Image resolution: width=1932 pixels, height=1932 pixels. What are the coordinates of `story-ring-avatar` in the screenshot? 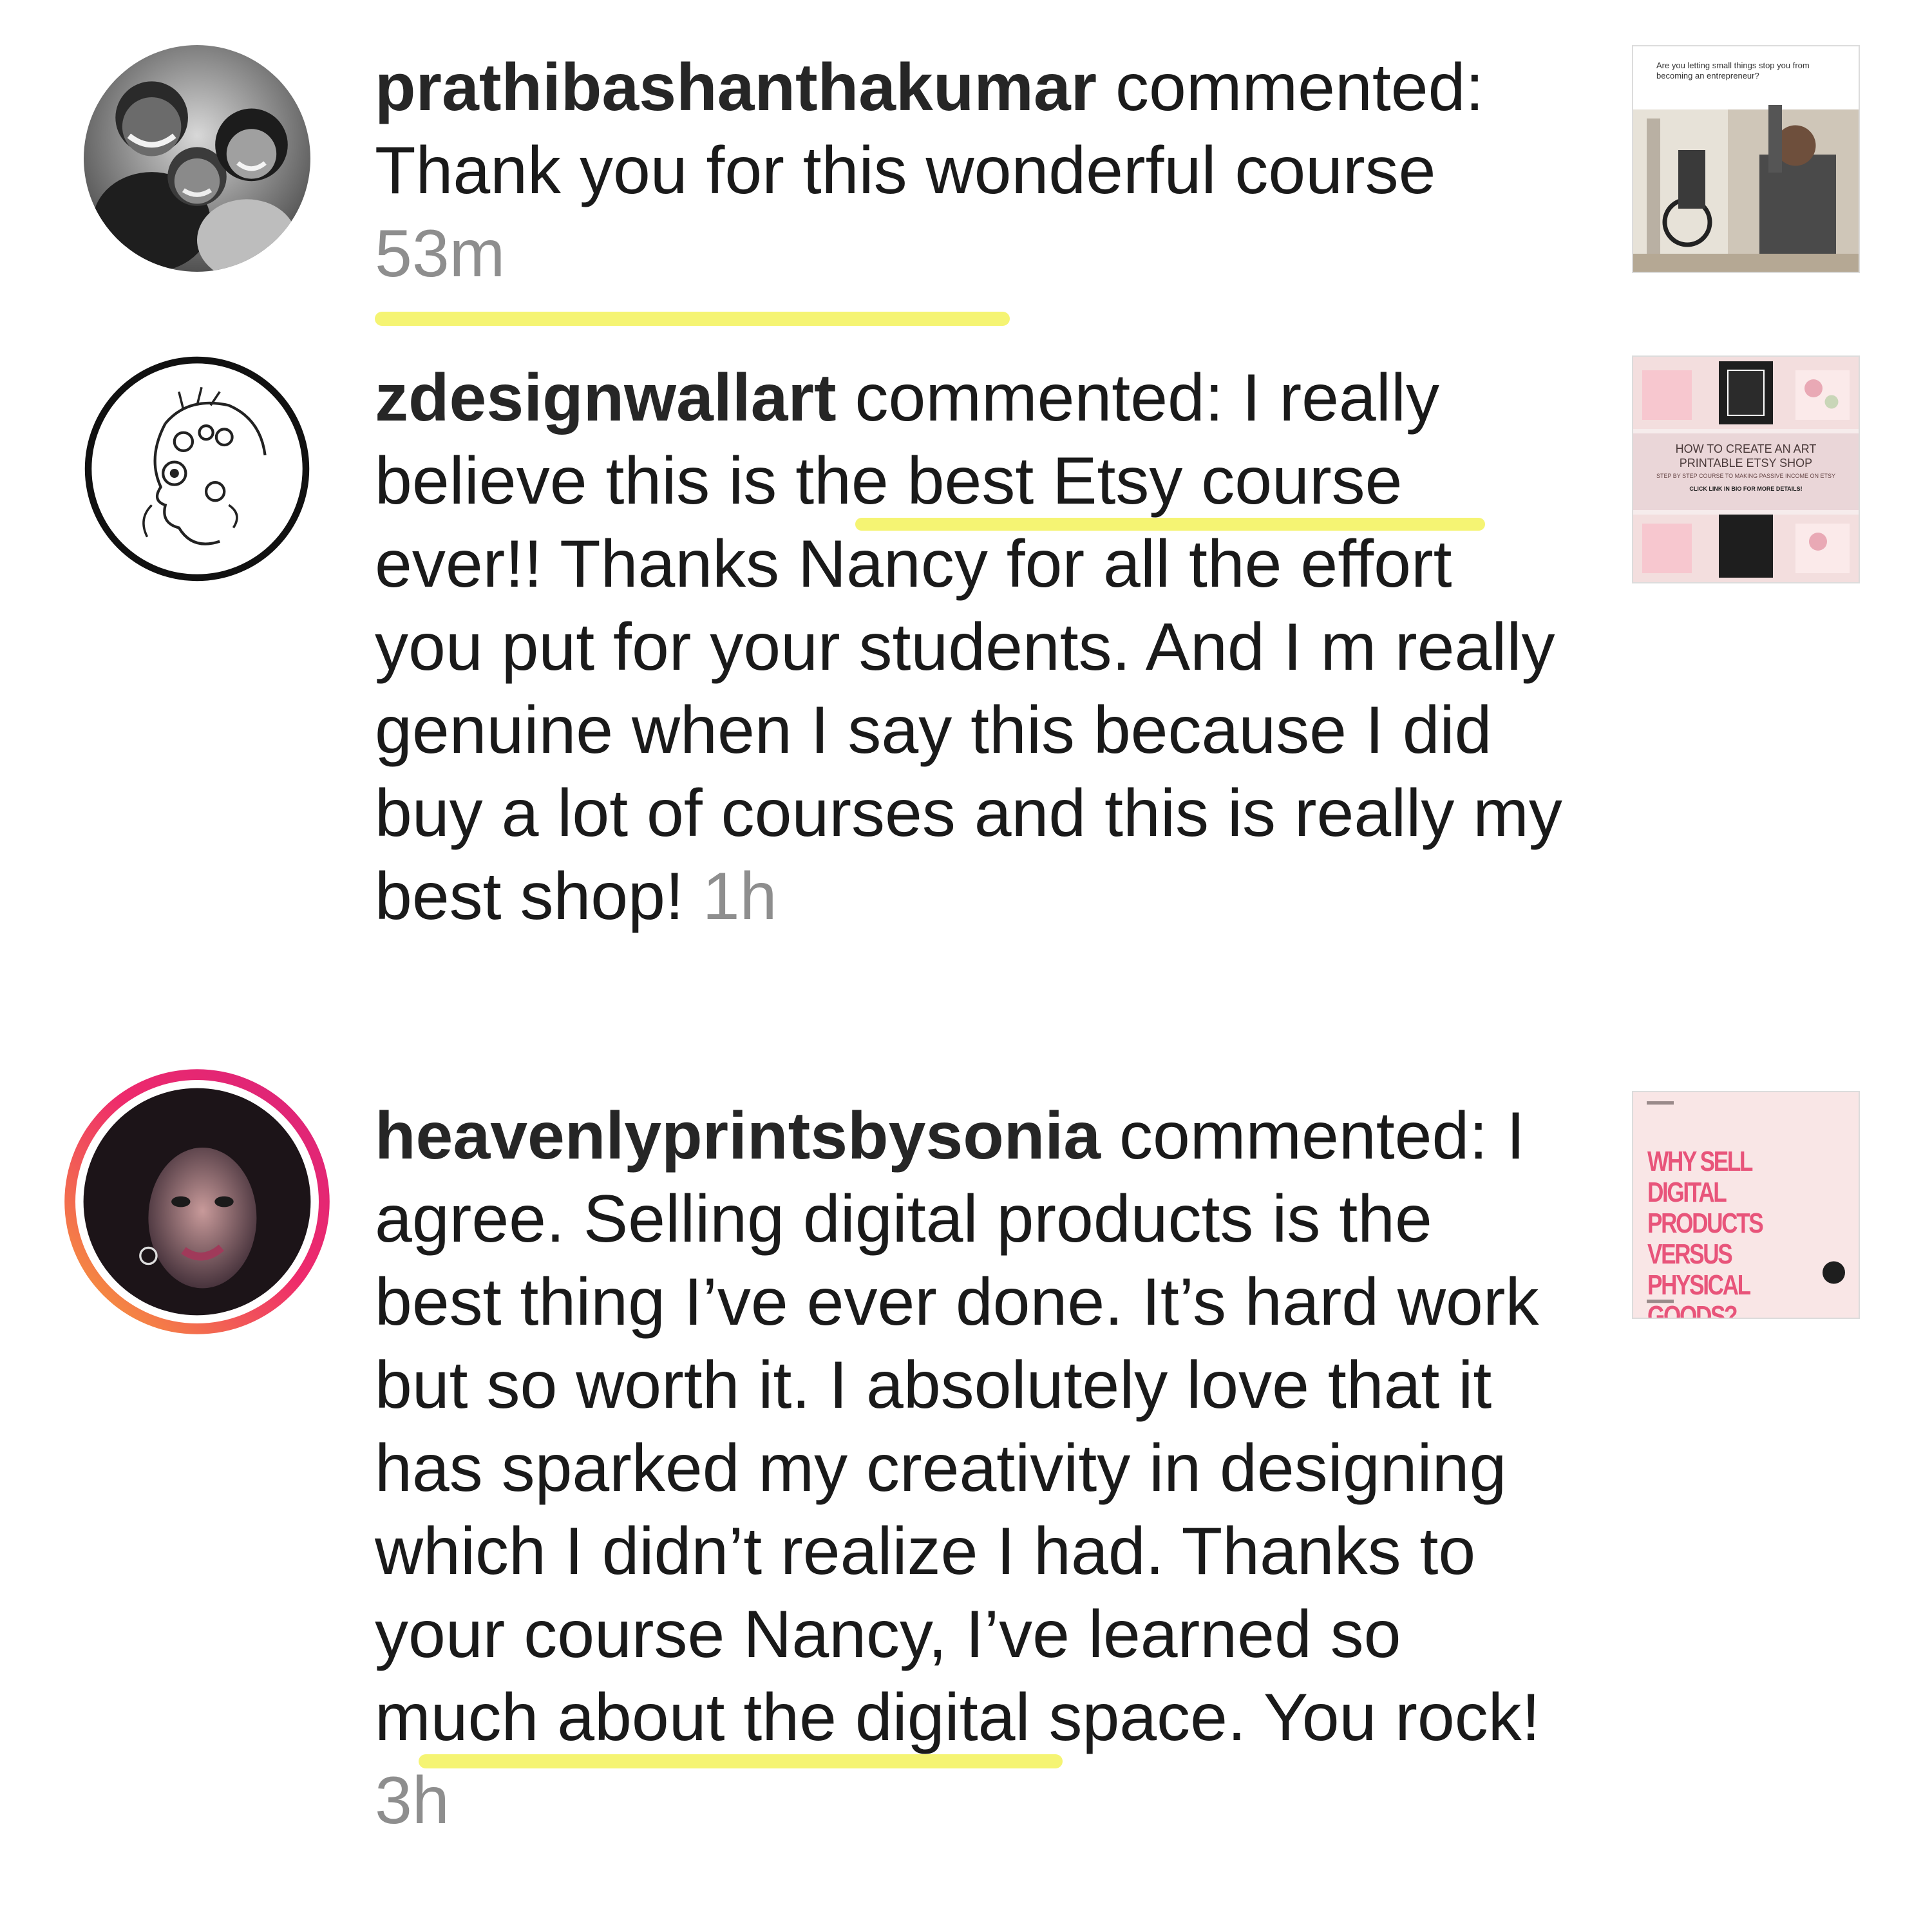 It's located at (197, 1201).